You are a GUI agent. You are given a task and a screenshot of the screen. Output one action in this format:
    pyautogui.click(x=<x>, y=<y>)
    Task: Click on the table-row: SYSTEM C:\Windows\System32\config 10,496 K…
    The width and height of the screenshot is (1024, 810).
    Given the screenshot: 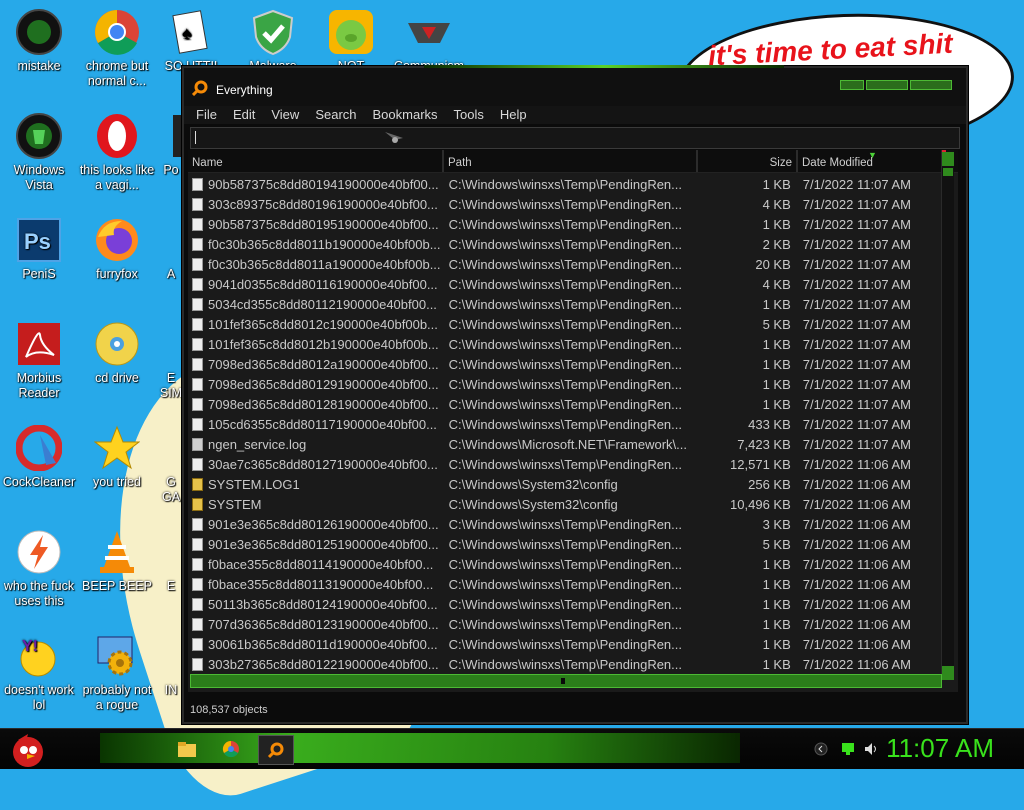 What is the action you would take?
    pyautogui.click(x=564, y=504)
    